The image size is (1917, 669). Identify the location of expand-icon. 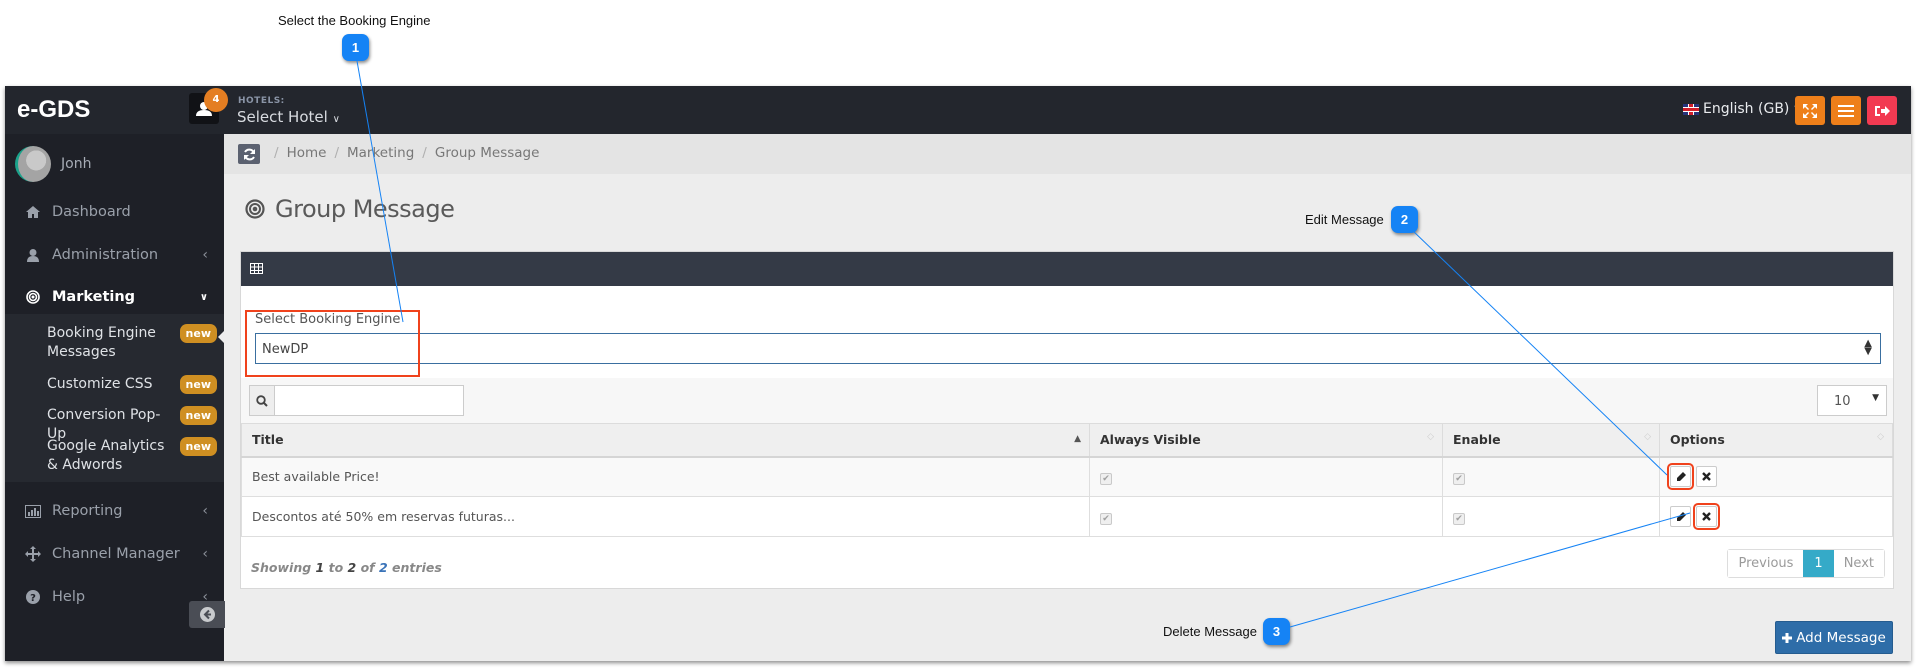
(1810, 110).